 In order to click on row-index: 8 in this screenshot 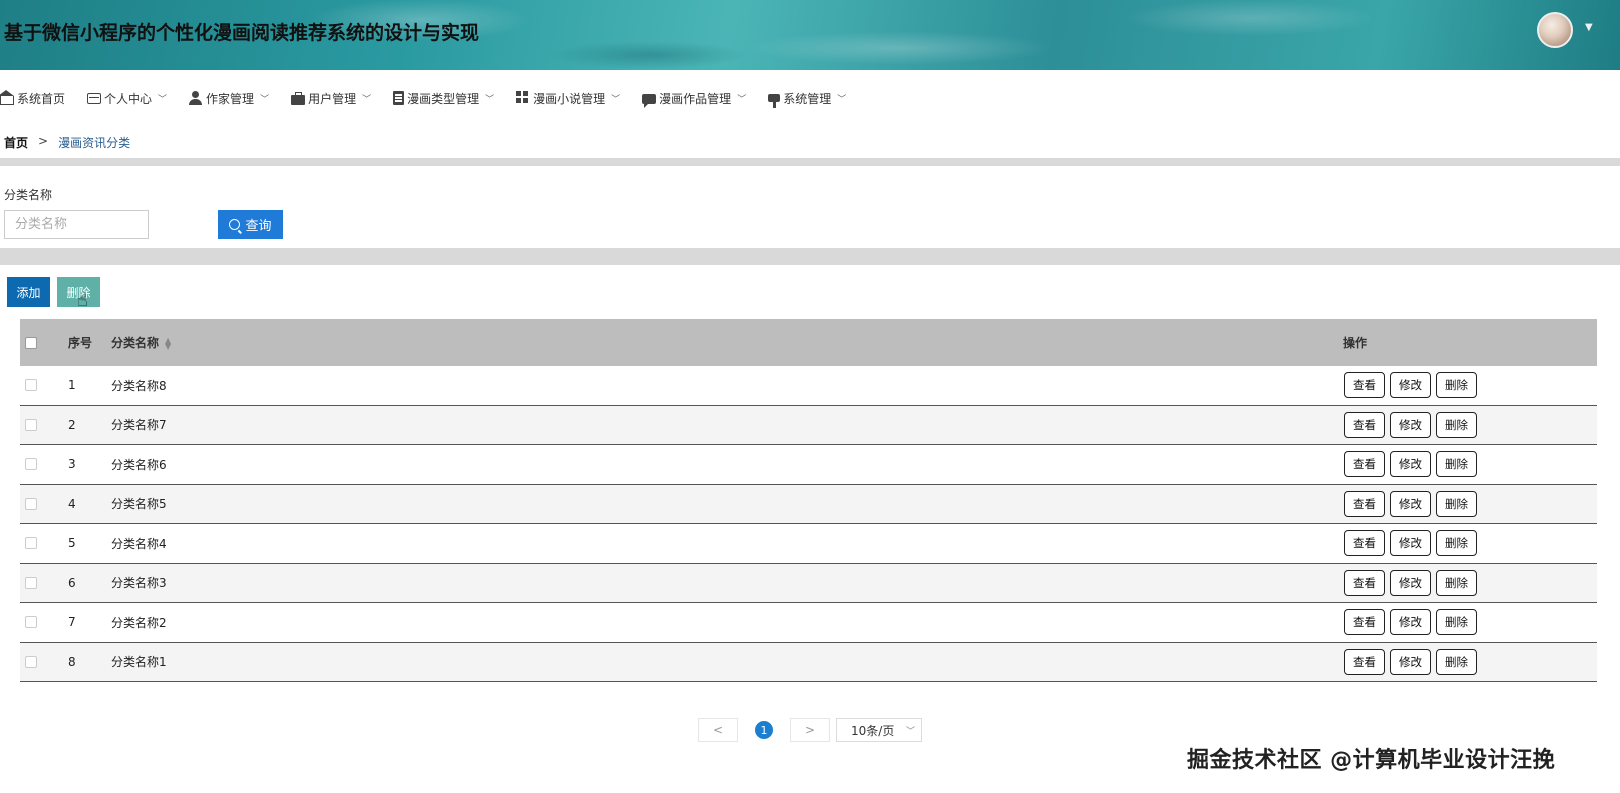, I will do `click(72, 661)`.